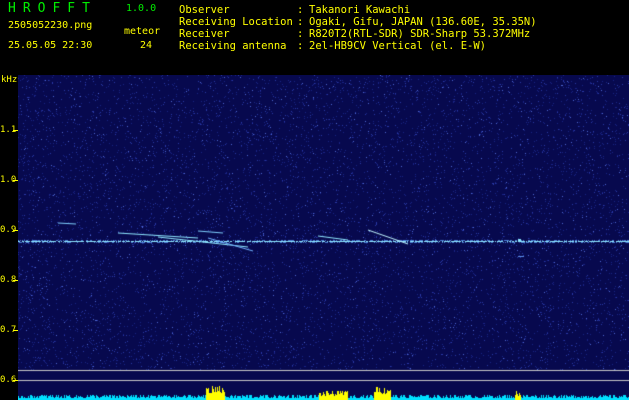  I want to click on app-version: 1.0.0, so click(141, 8).